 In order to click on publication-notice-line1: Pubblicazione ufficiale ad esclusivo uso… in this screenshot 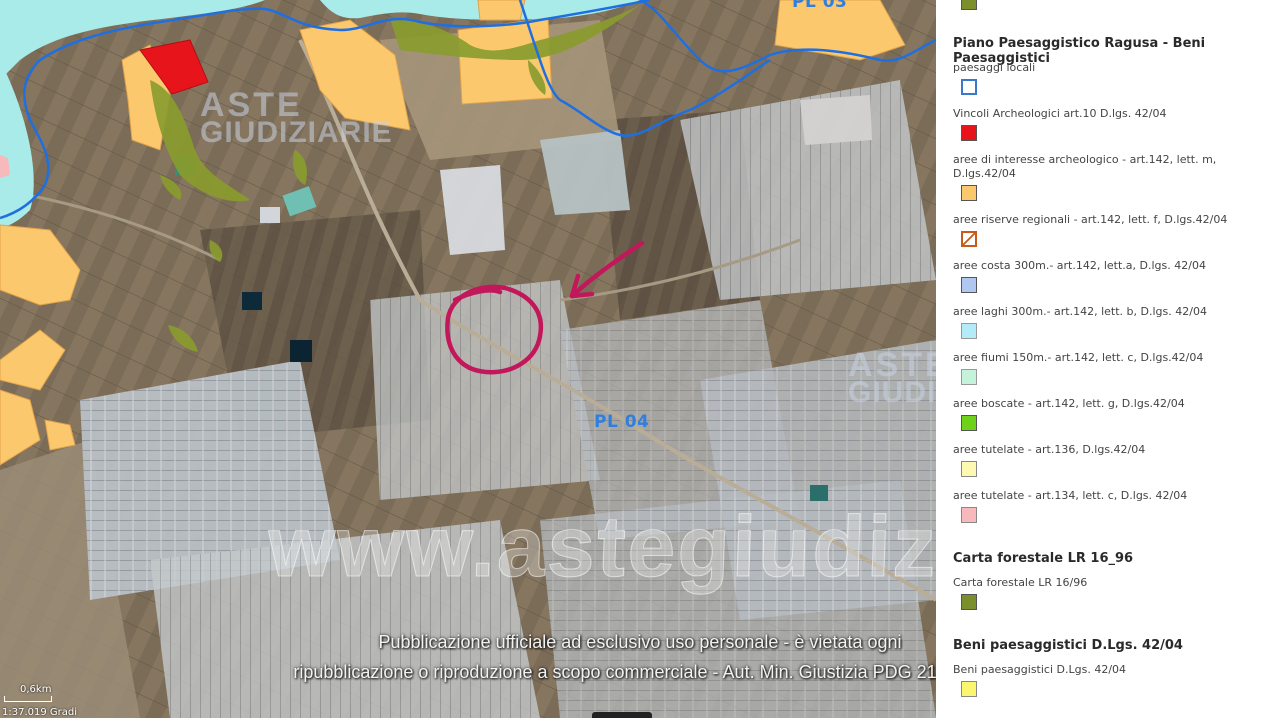, I will do `click(640, 642)`.